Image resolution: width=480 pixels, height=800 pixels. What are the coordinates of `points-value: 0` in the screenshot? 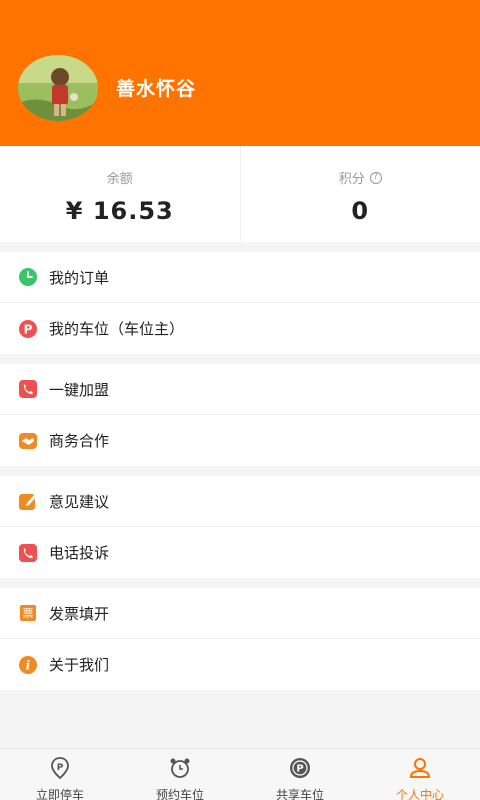 It's located at (360, 211).